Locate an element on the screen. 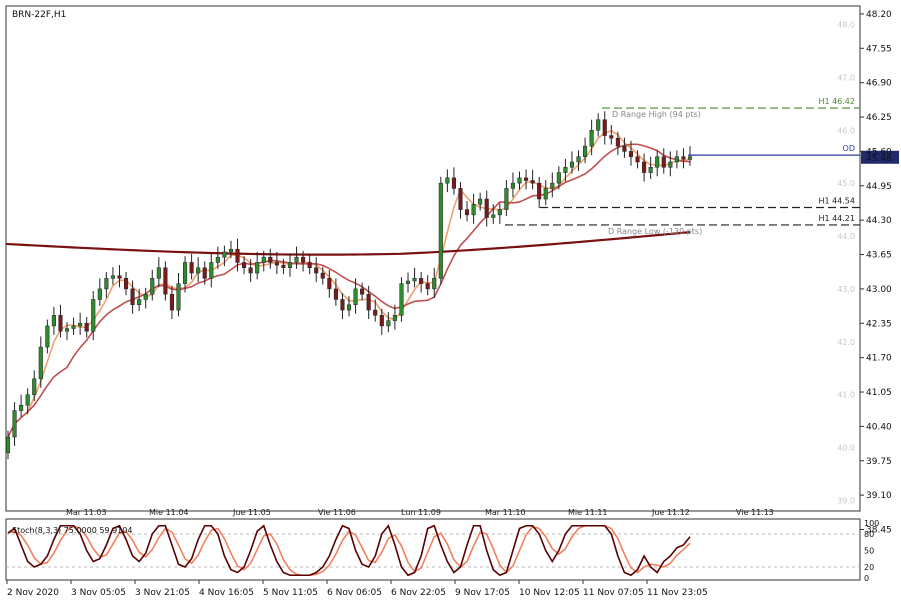  price-tick-label: 39.75 is located at coordinates (879, 462).